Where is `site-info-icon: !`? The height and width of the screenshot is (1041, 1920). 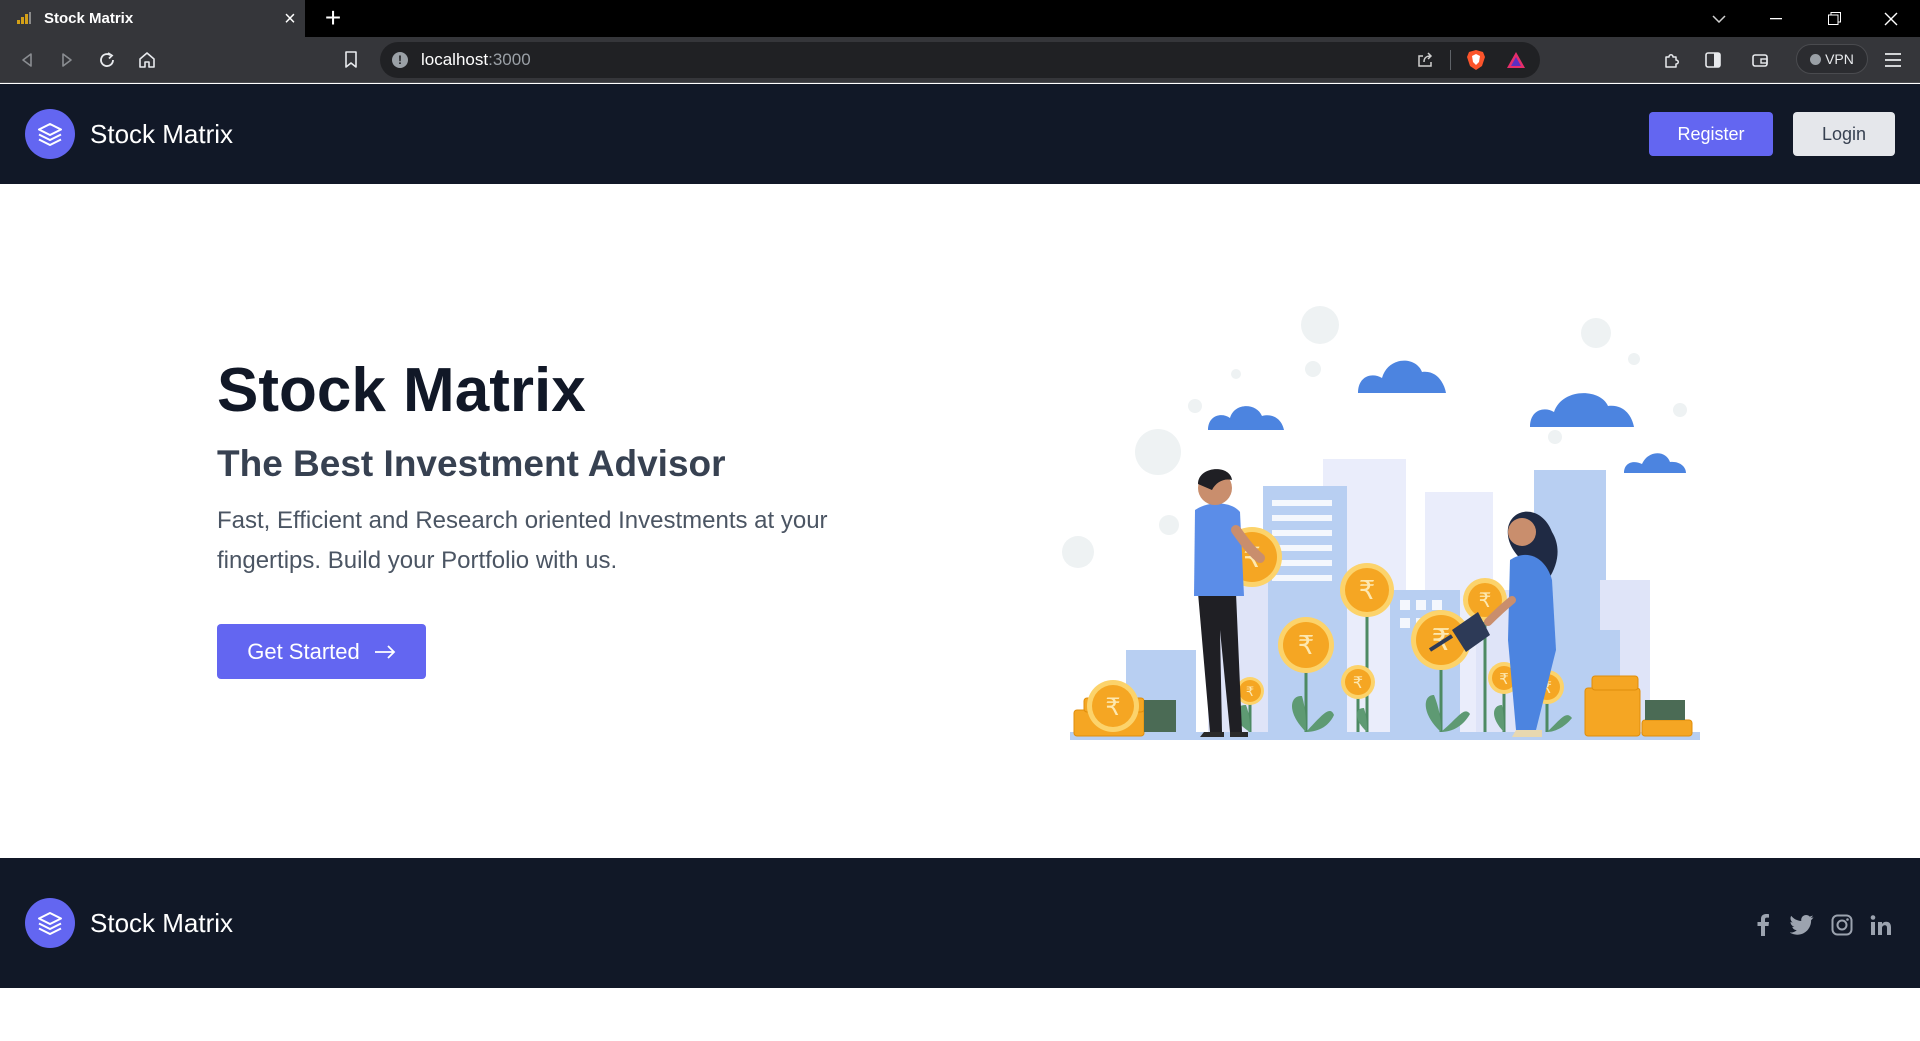 site-info-icon: ! is located at coordinates (400, 60).